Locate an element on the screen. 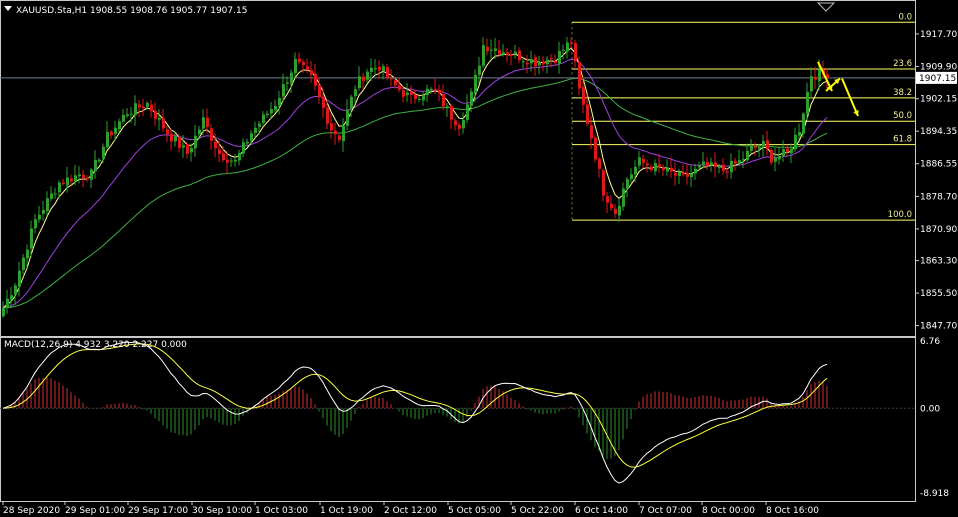 The width and height of the screenshot is (958, 517). macd-tick-label: -8.918 is located at coordinates (934, 494).